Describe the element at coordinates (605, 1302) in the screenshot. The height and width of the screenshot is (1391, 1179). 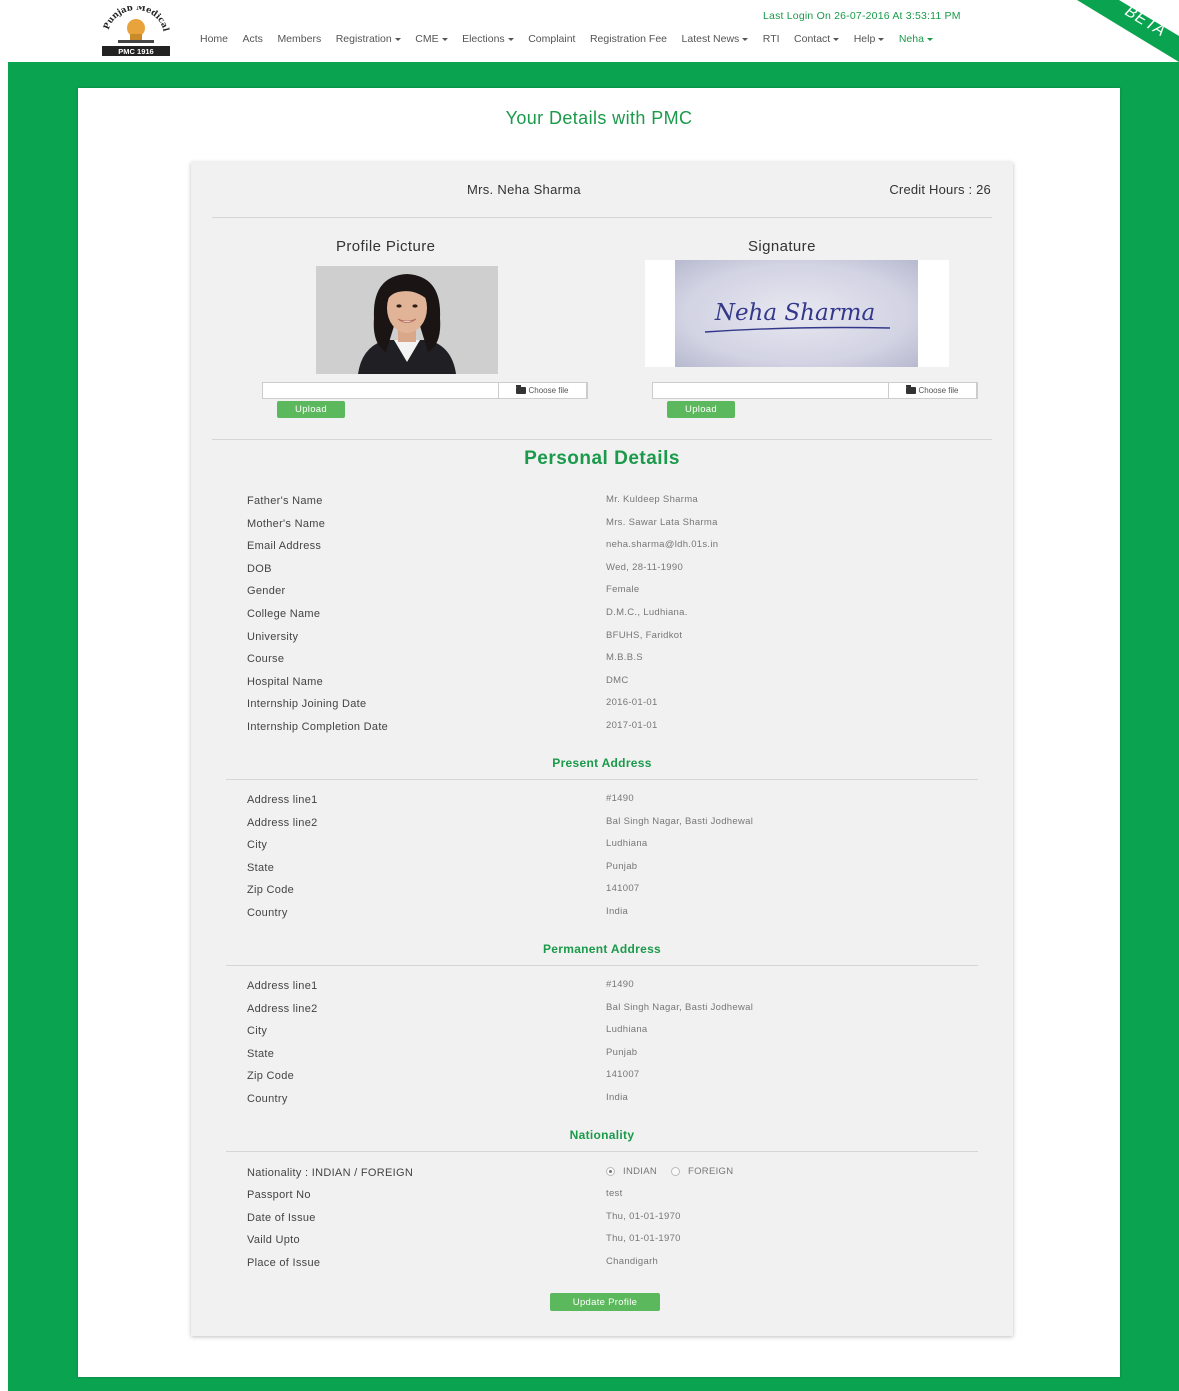
I see `update-profile-button: Update Profile` at that location.